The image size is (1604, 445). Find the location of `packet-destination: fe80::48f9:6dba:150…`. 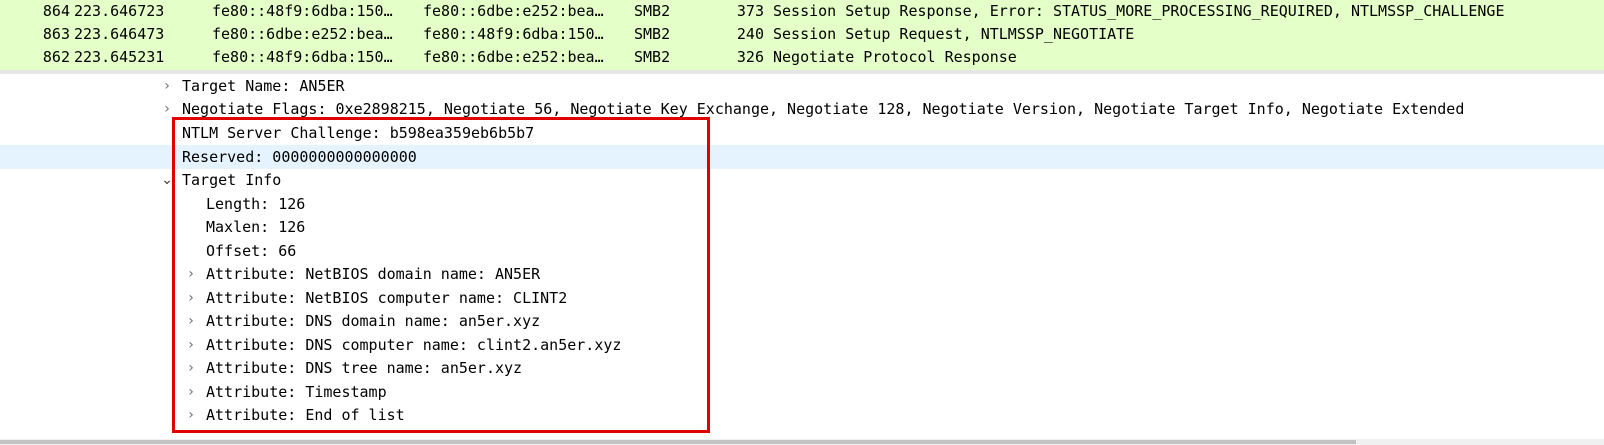

packet-destination: fe80::48f9:6dba:150… is located at coordinates (513, 34).